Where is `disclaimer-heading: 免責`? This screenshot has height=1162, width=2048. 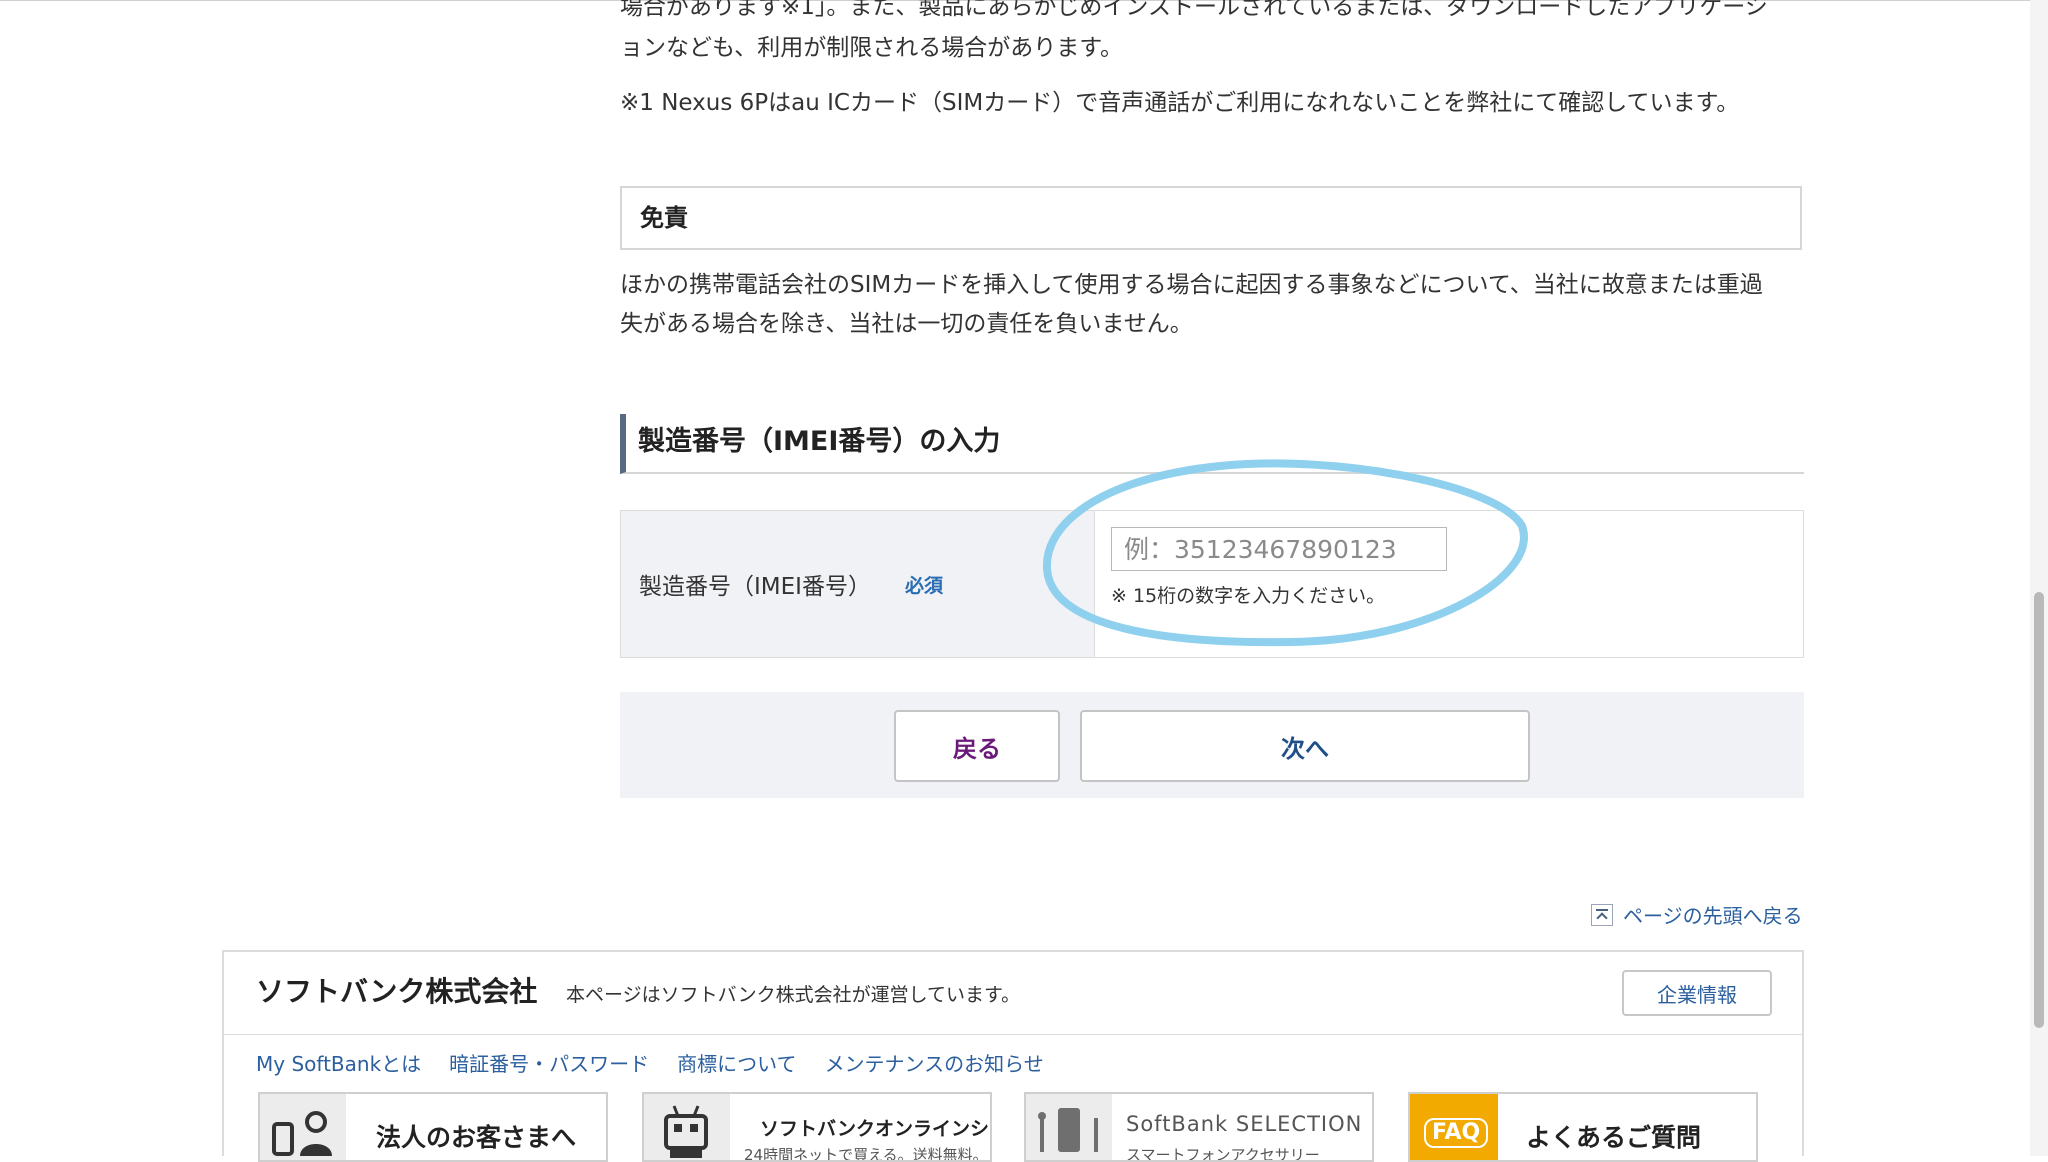
disclaimer-heading: 免責 is located at coordinates (1211, 218).